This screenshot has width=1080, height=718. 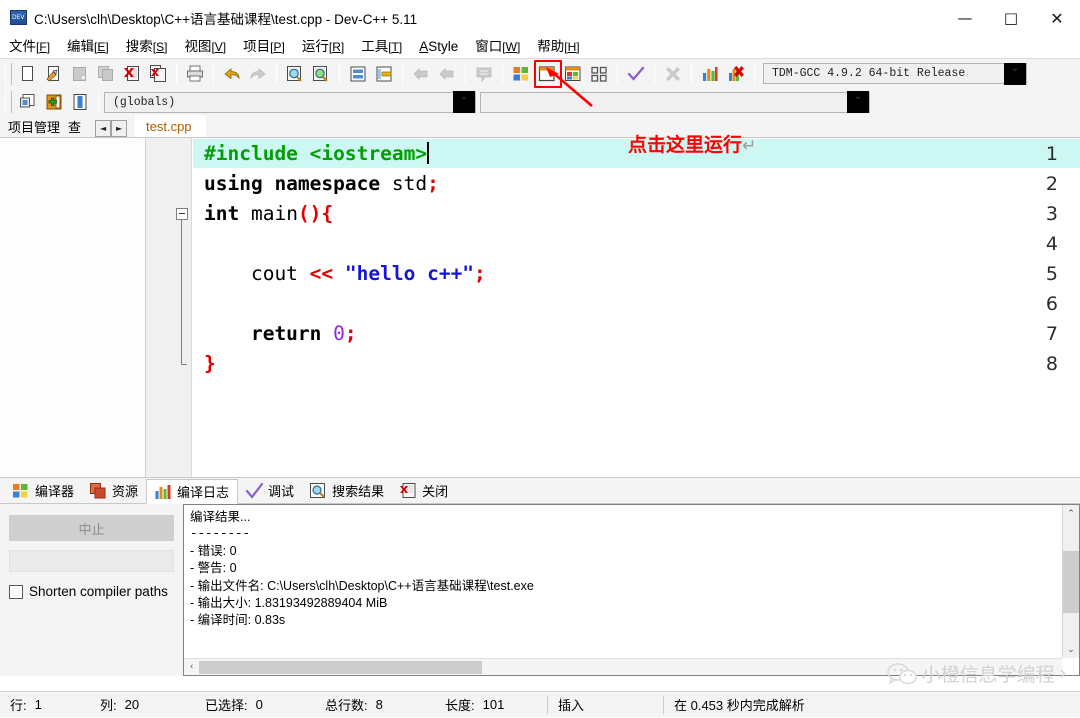 What do you see at coordinates (1015, 73) in the screenshot?
I see `chevron-down-icon: ⌄` at bounding box center [1015, 73].